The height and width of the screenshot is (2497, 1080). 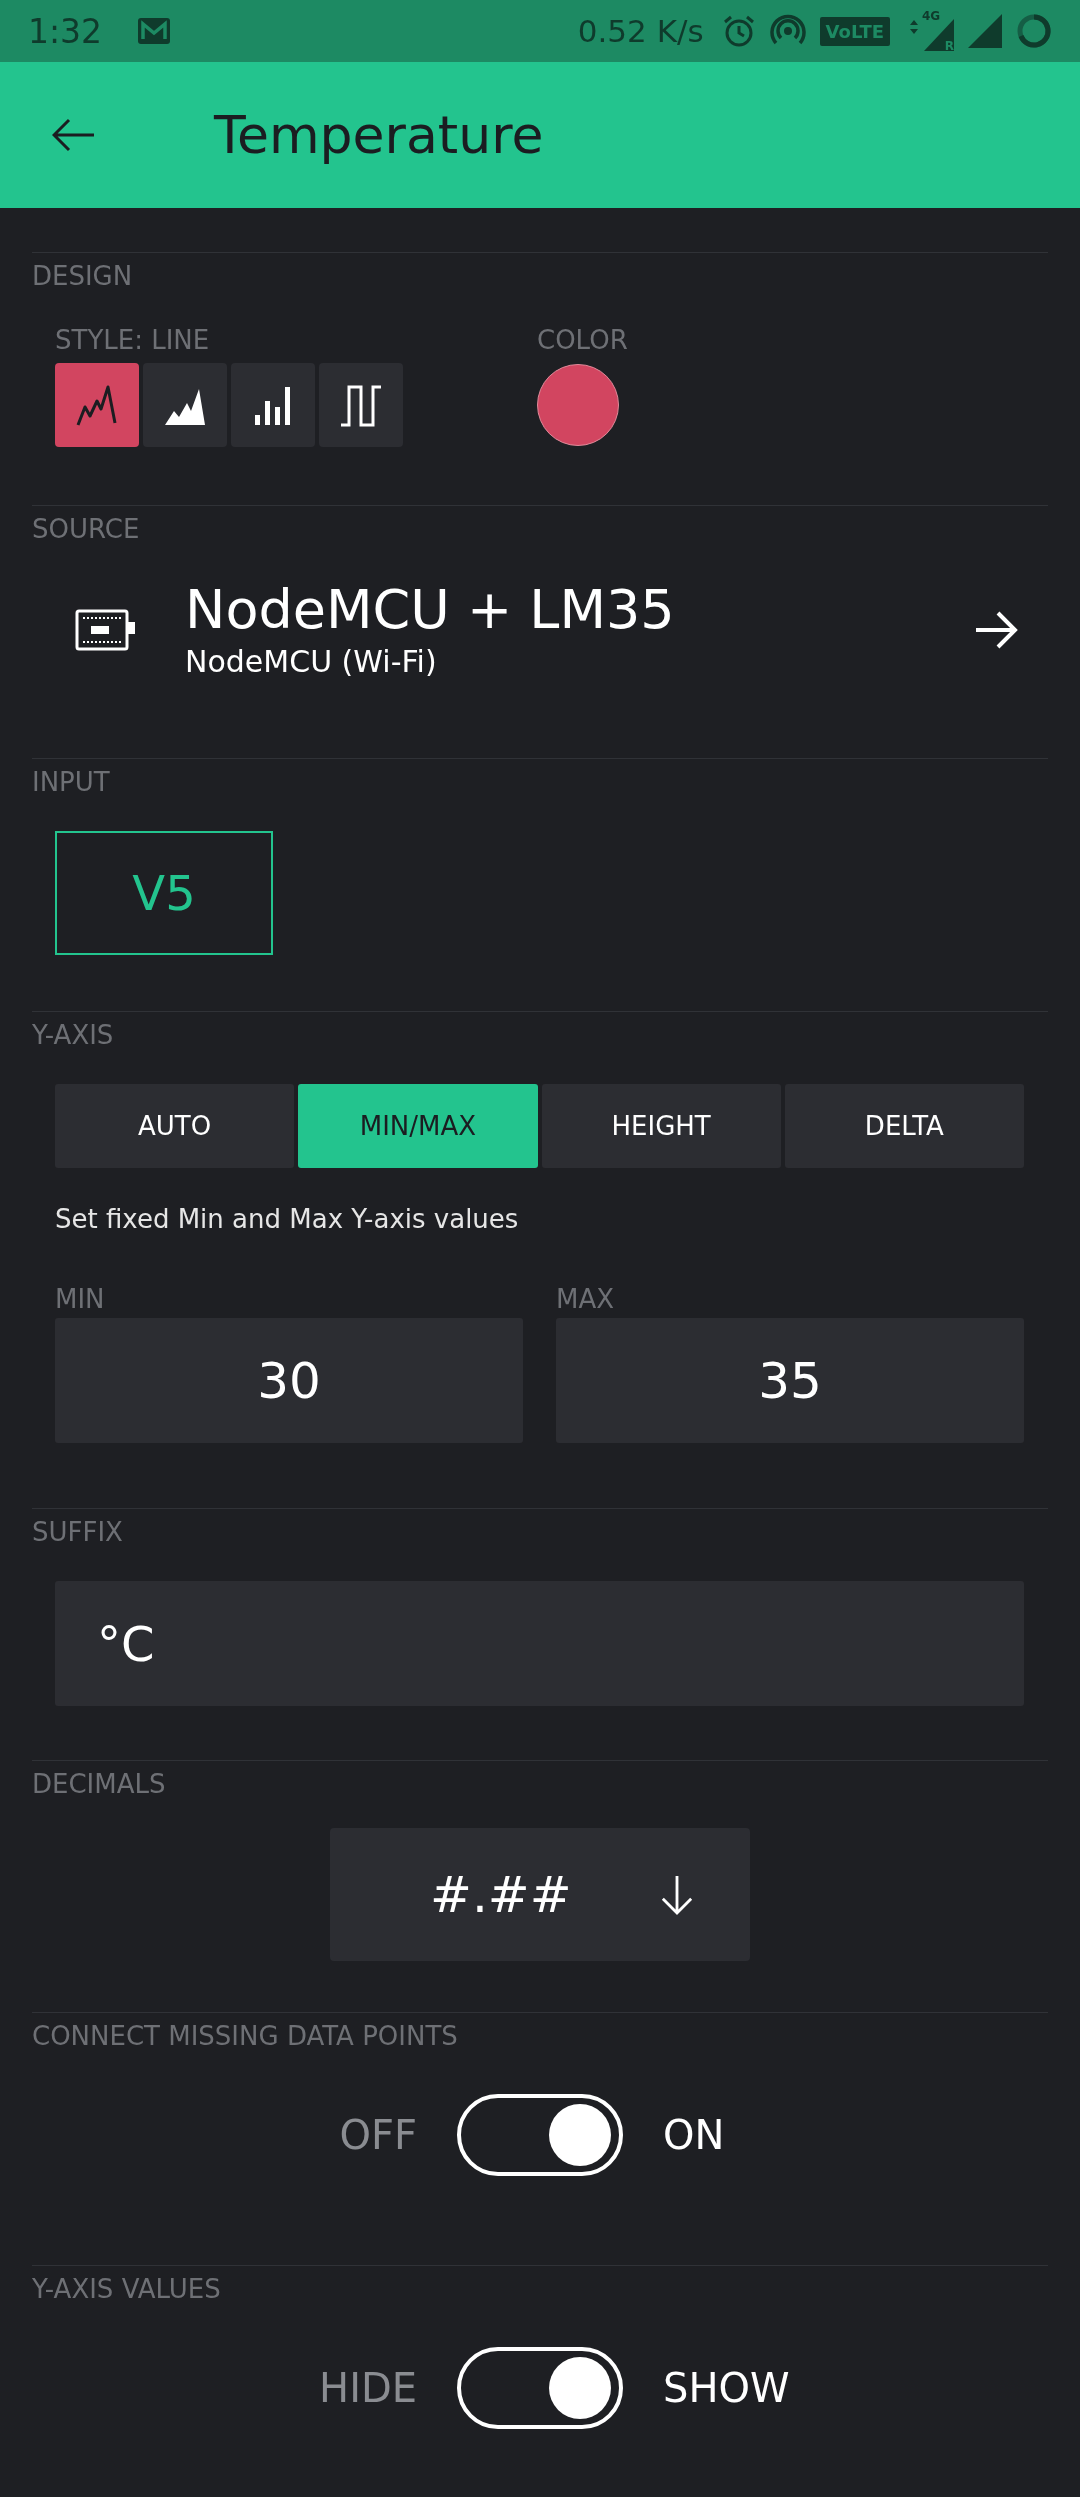 I want to click on screen-title: Temperature, so click(x=379, y=135).